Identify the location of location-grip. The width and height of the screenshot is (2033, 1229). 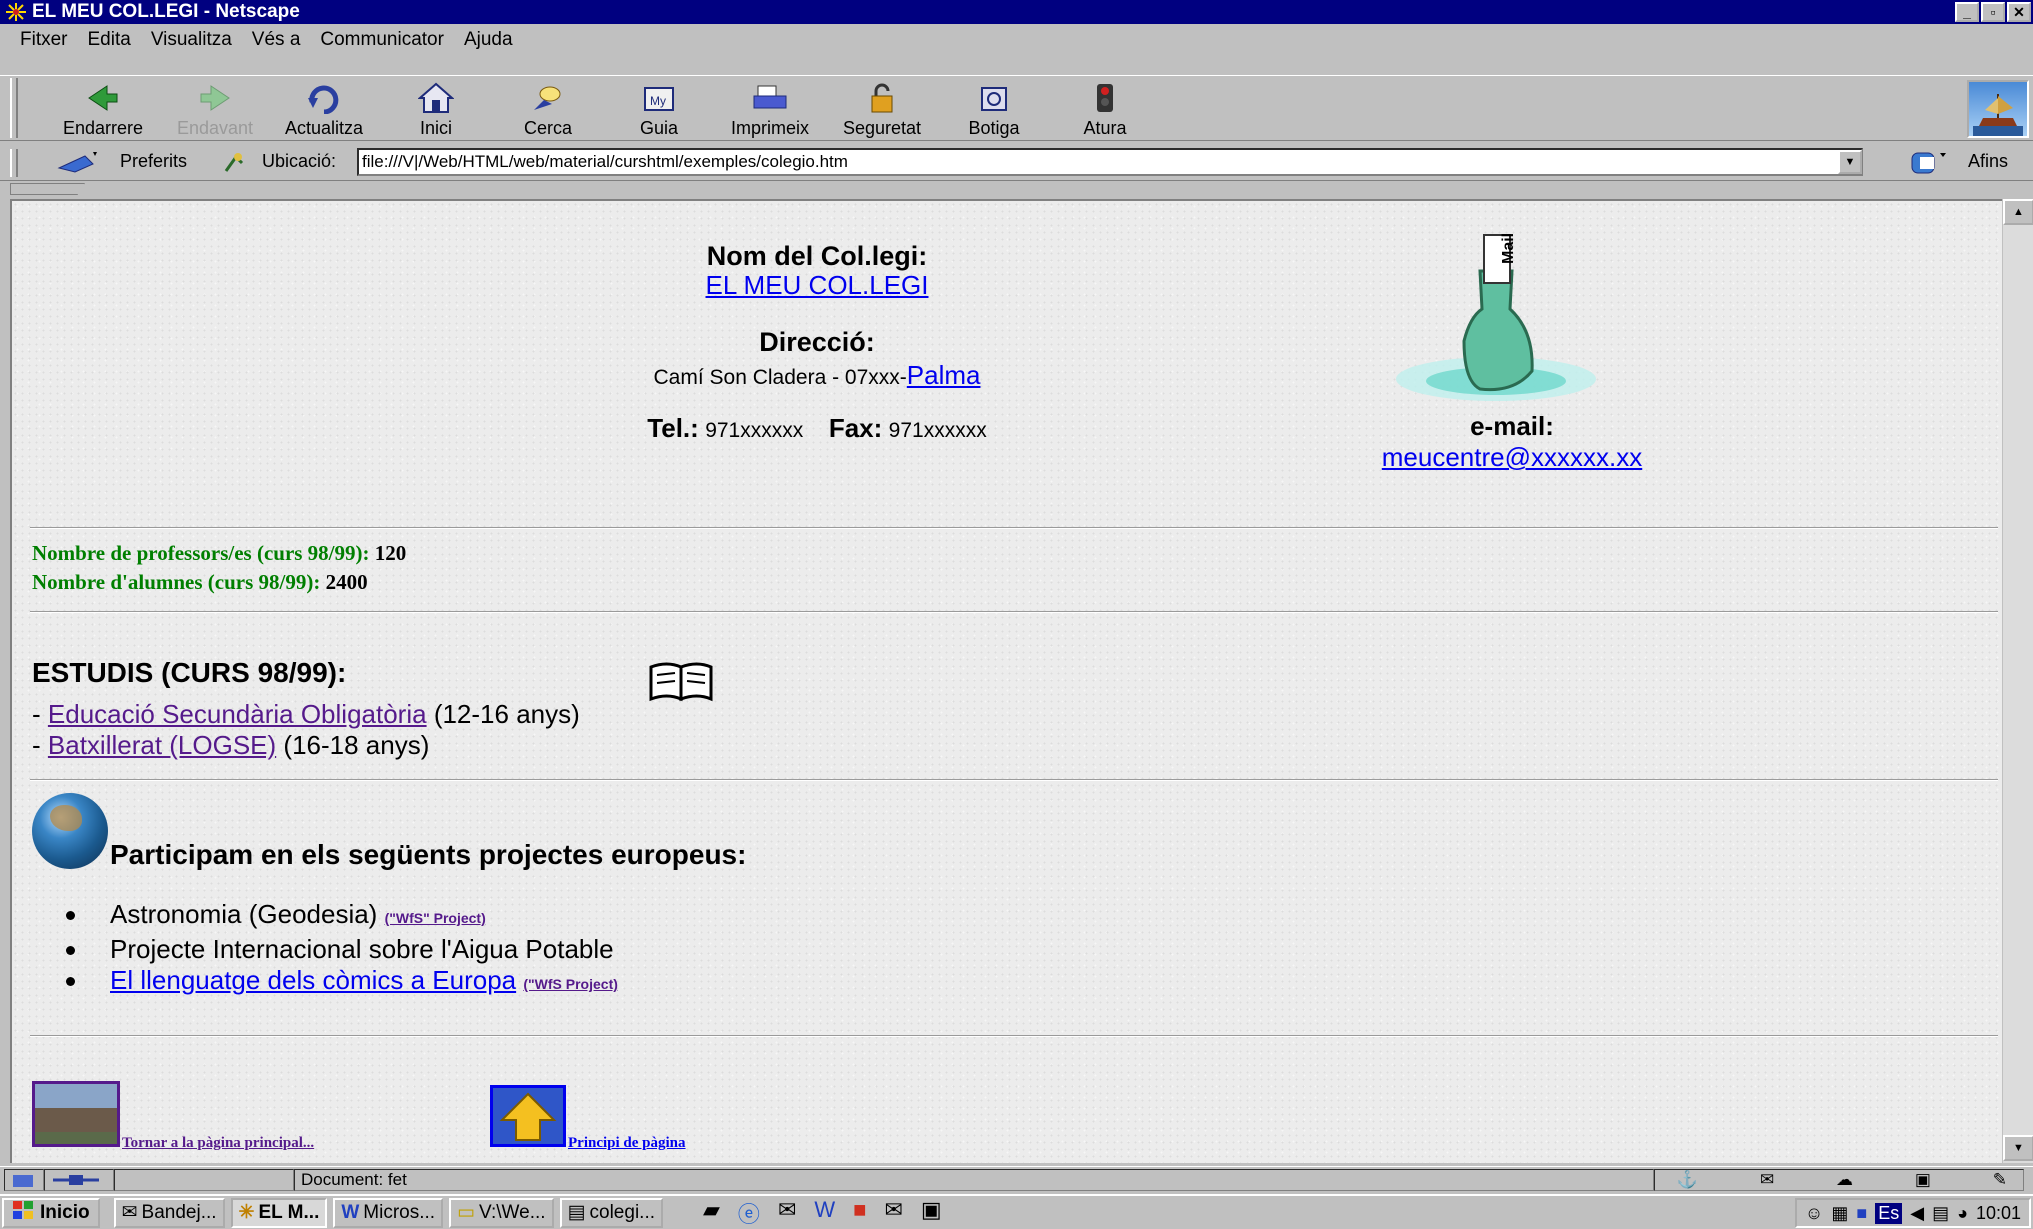
(14, 163).